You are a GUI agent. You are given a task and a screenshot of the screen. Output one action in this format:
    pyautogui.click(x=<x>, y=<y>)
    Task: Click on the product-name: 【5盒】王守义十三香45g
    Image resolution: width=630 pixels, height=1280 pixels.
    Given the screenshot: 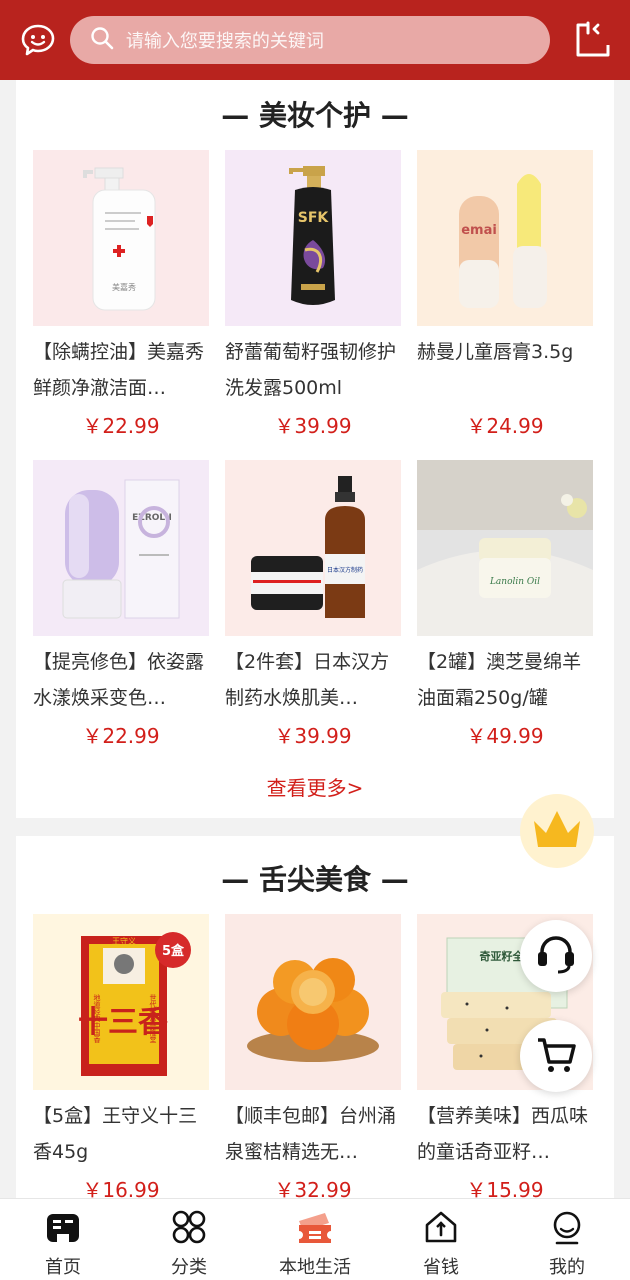 What is the action you would take?
    pyautogui.click(x=115, y=1134)
    